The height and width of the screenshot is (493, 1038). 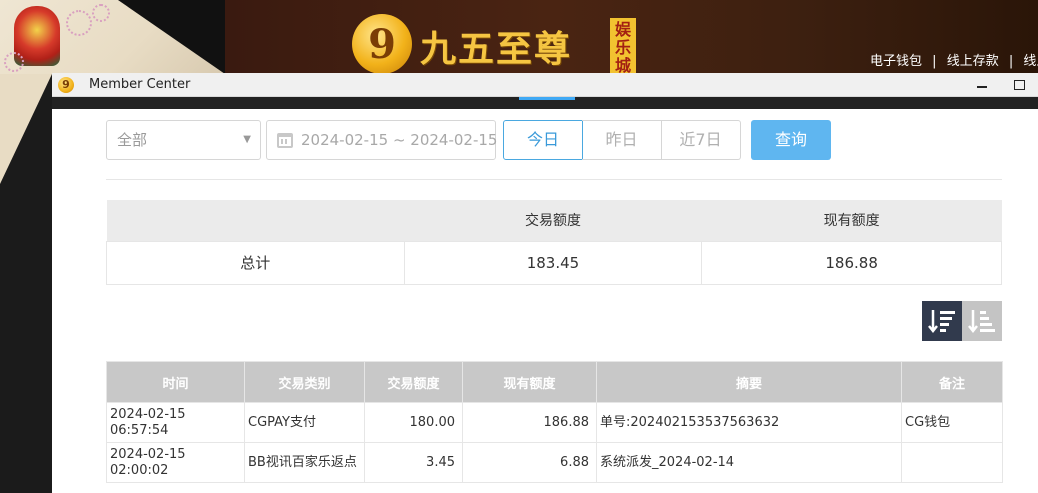 I want to click on minimize-button, so click(x=982, y=85).